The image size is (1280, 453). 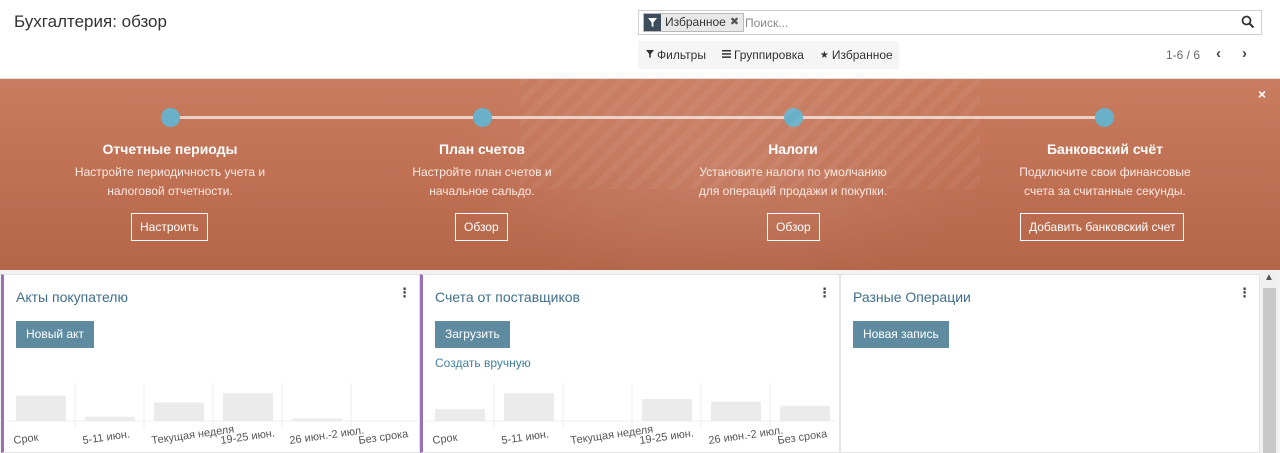 I want to click on groupby-label: Группировка, so click(x=768, y=55).